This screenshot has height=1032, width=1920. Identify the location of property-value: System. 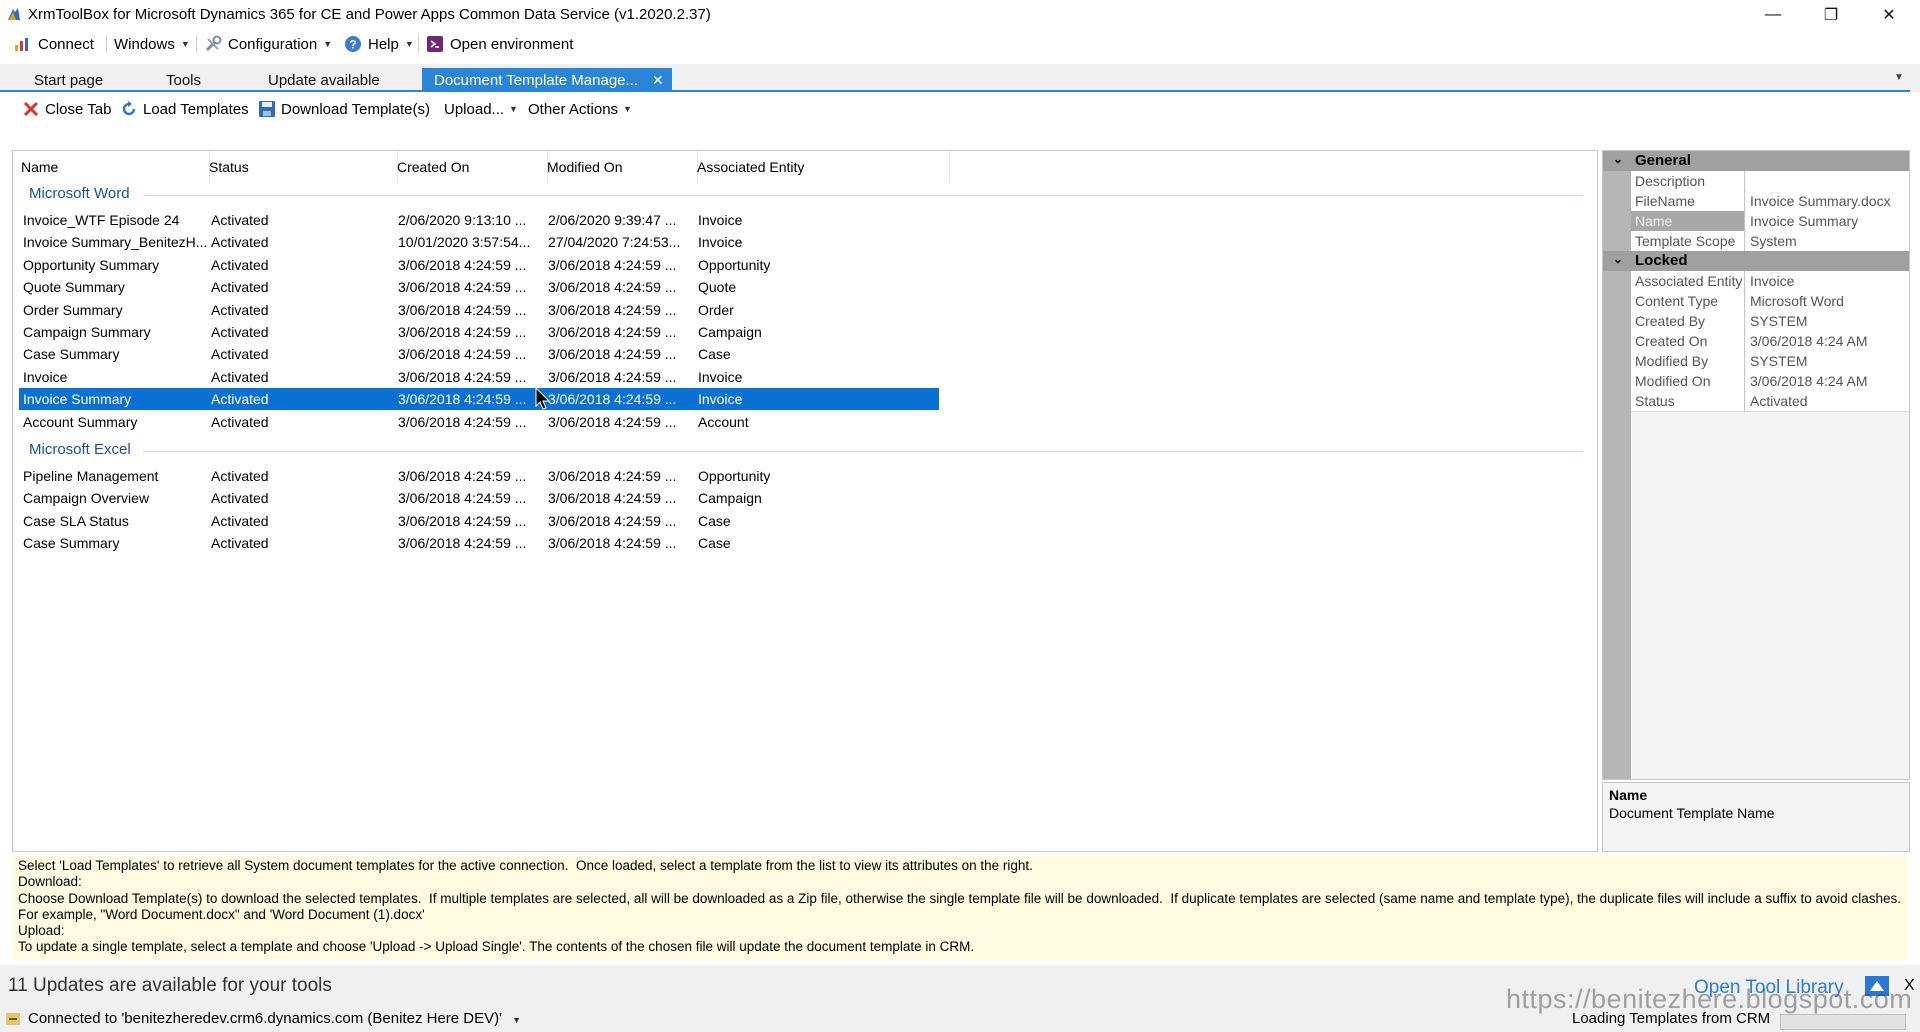
(1827, 241).